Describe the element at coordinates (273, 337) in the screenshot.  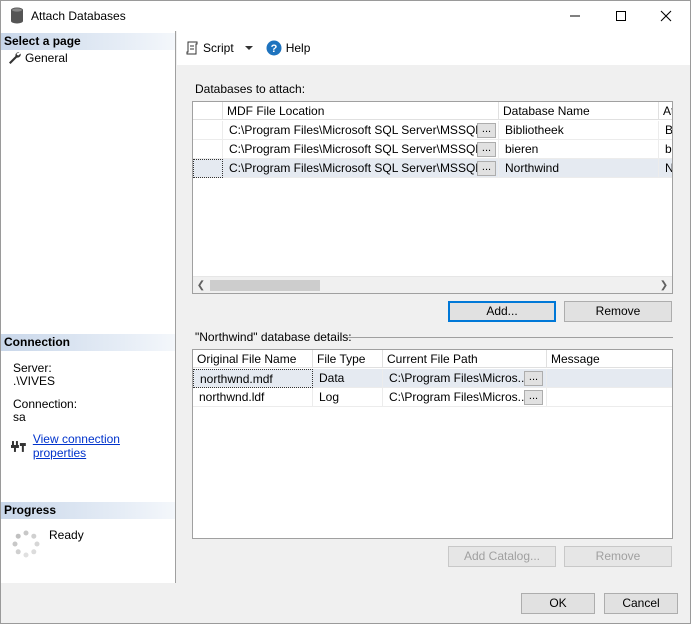
I see `database-details-label: "Northwind" database details:` at that location.